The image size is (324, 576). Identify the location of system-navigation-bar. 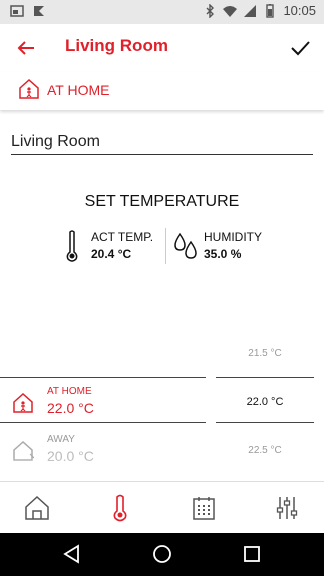
(162, 554).